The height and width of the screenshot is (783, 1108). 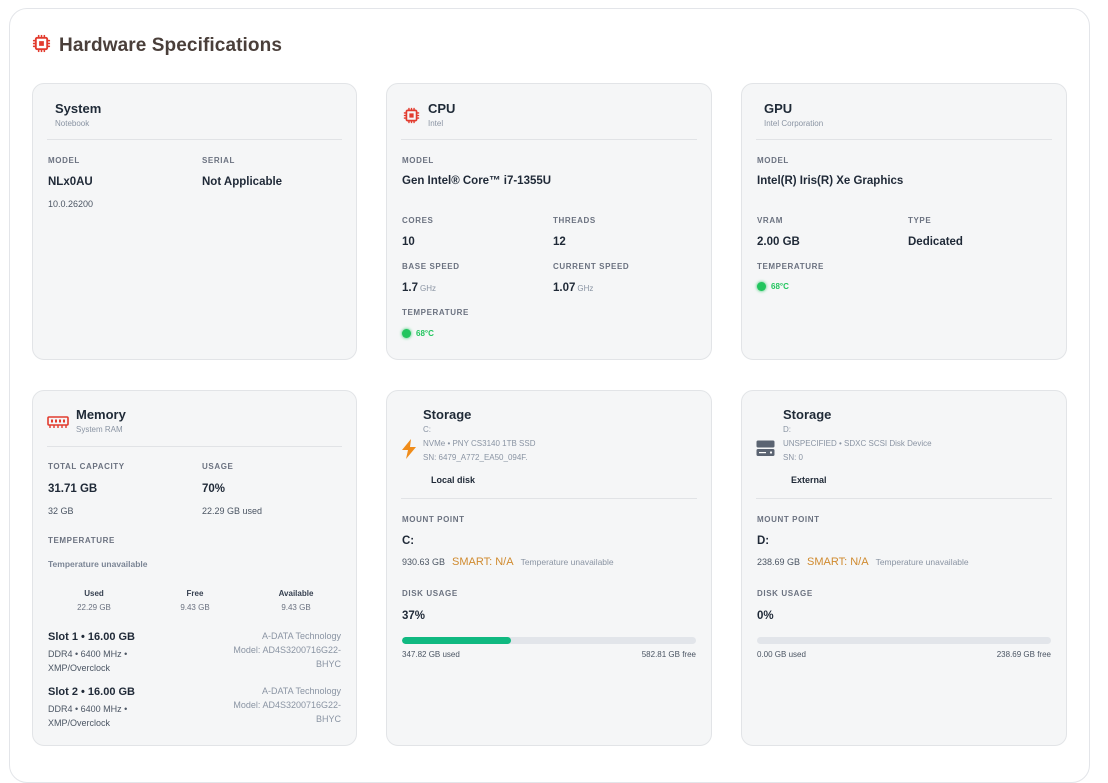 What do you see at coordinates (98, 564) in the screenshot?
I see `memory-temp-text: Temperature unavailable` at bounding box center [98, 564].